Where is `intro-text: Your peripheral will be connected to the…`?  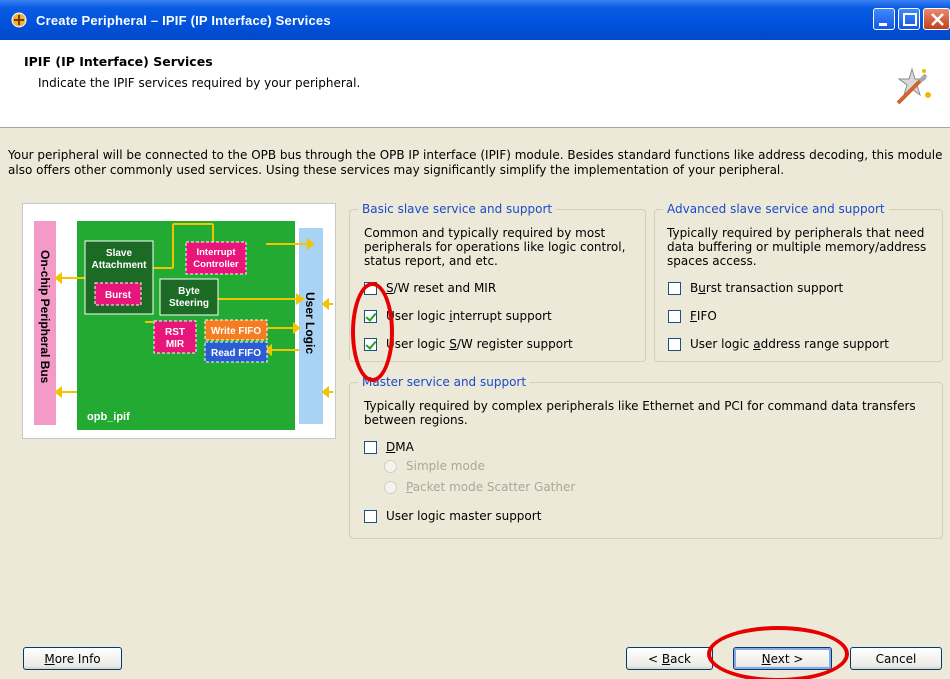
intro-text: Your peripheral will be connected to the… is located at coordinates (475, 162).